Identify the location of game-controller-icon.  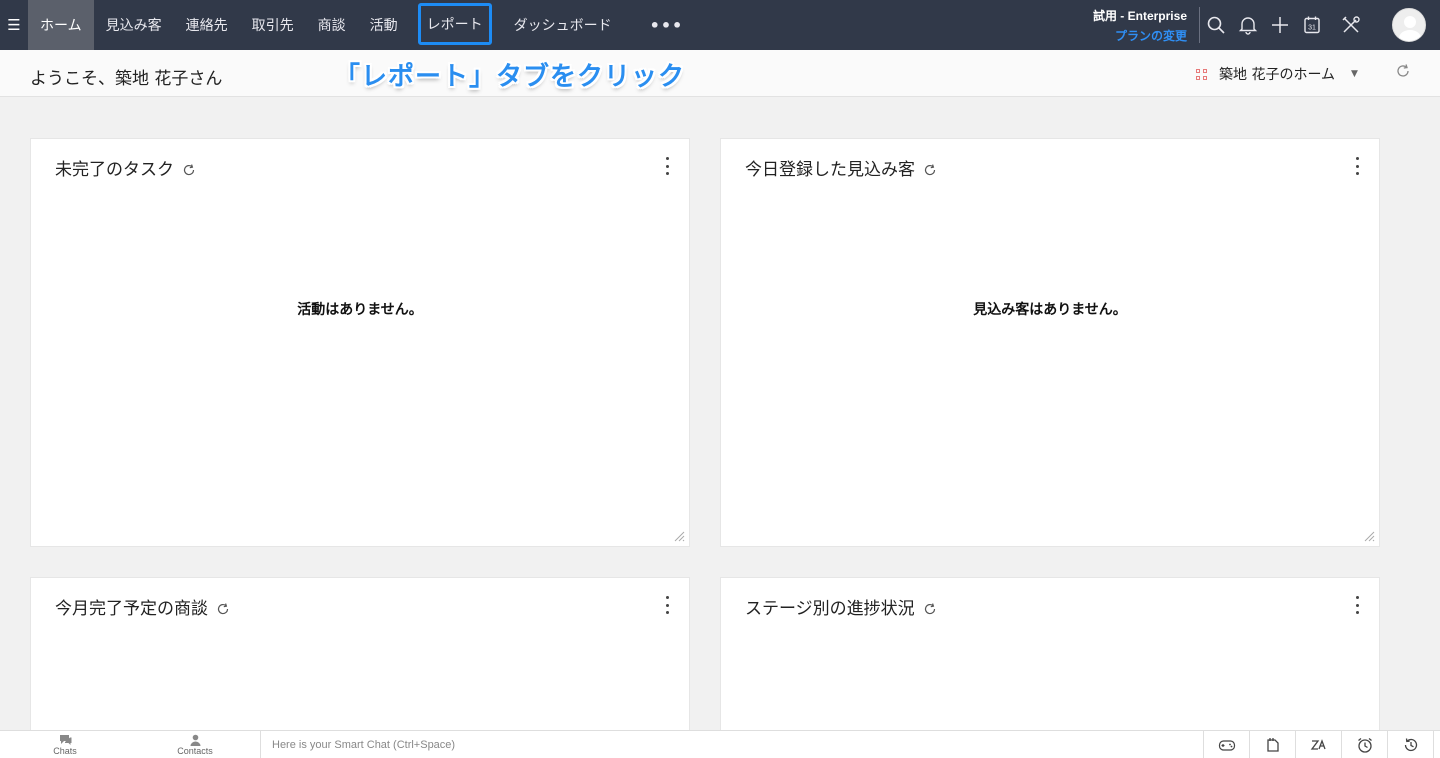
(1227, 744).